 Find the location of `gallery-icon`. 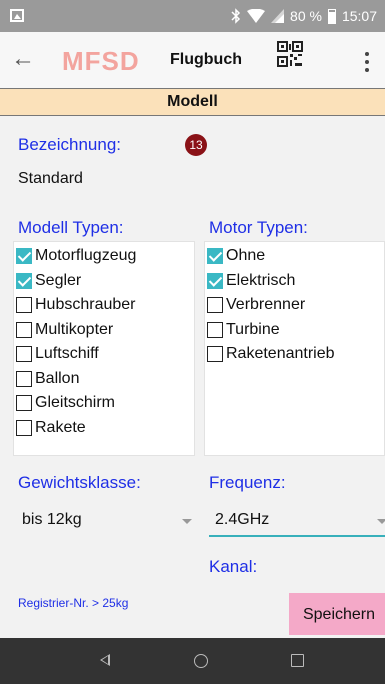

gallery-icon is located at coordinates (17, 15).